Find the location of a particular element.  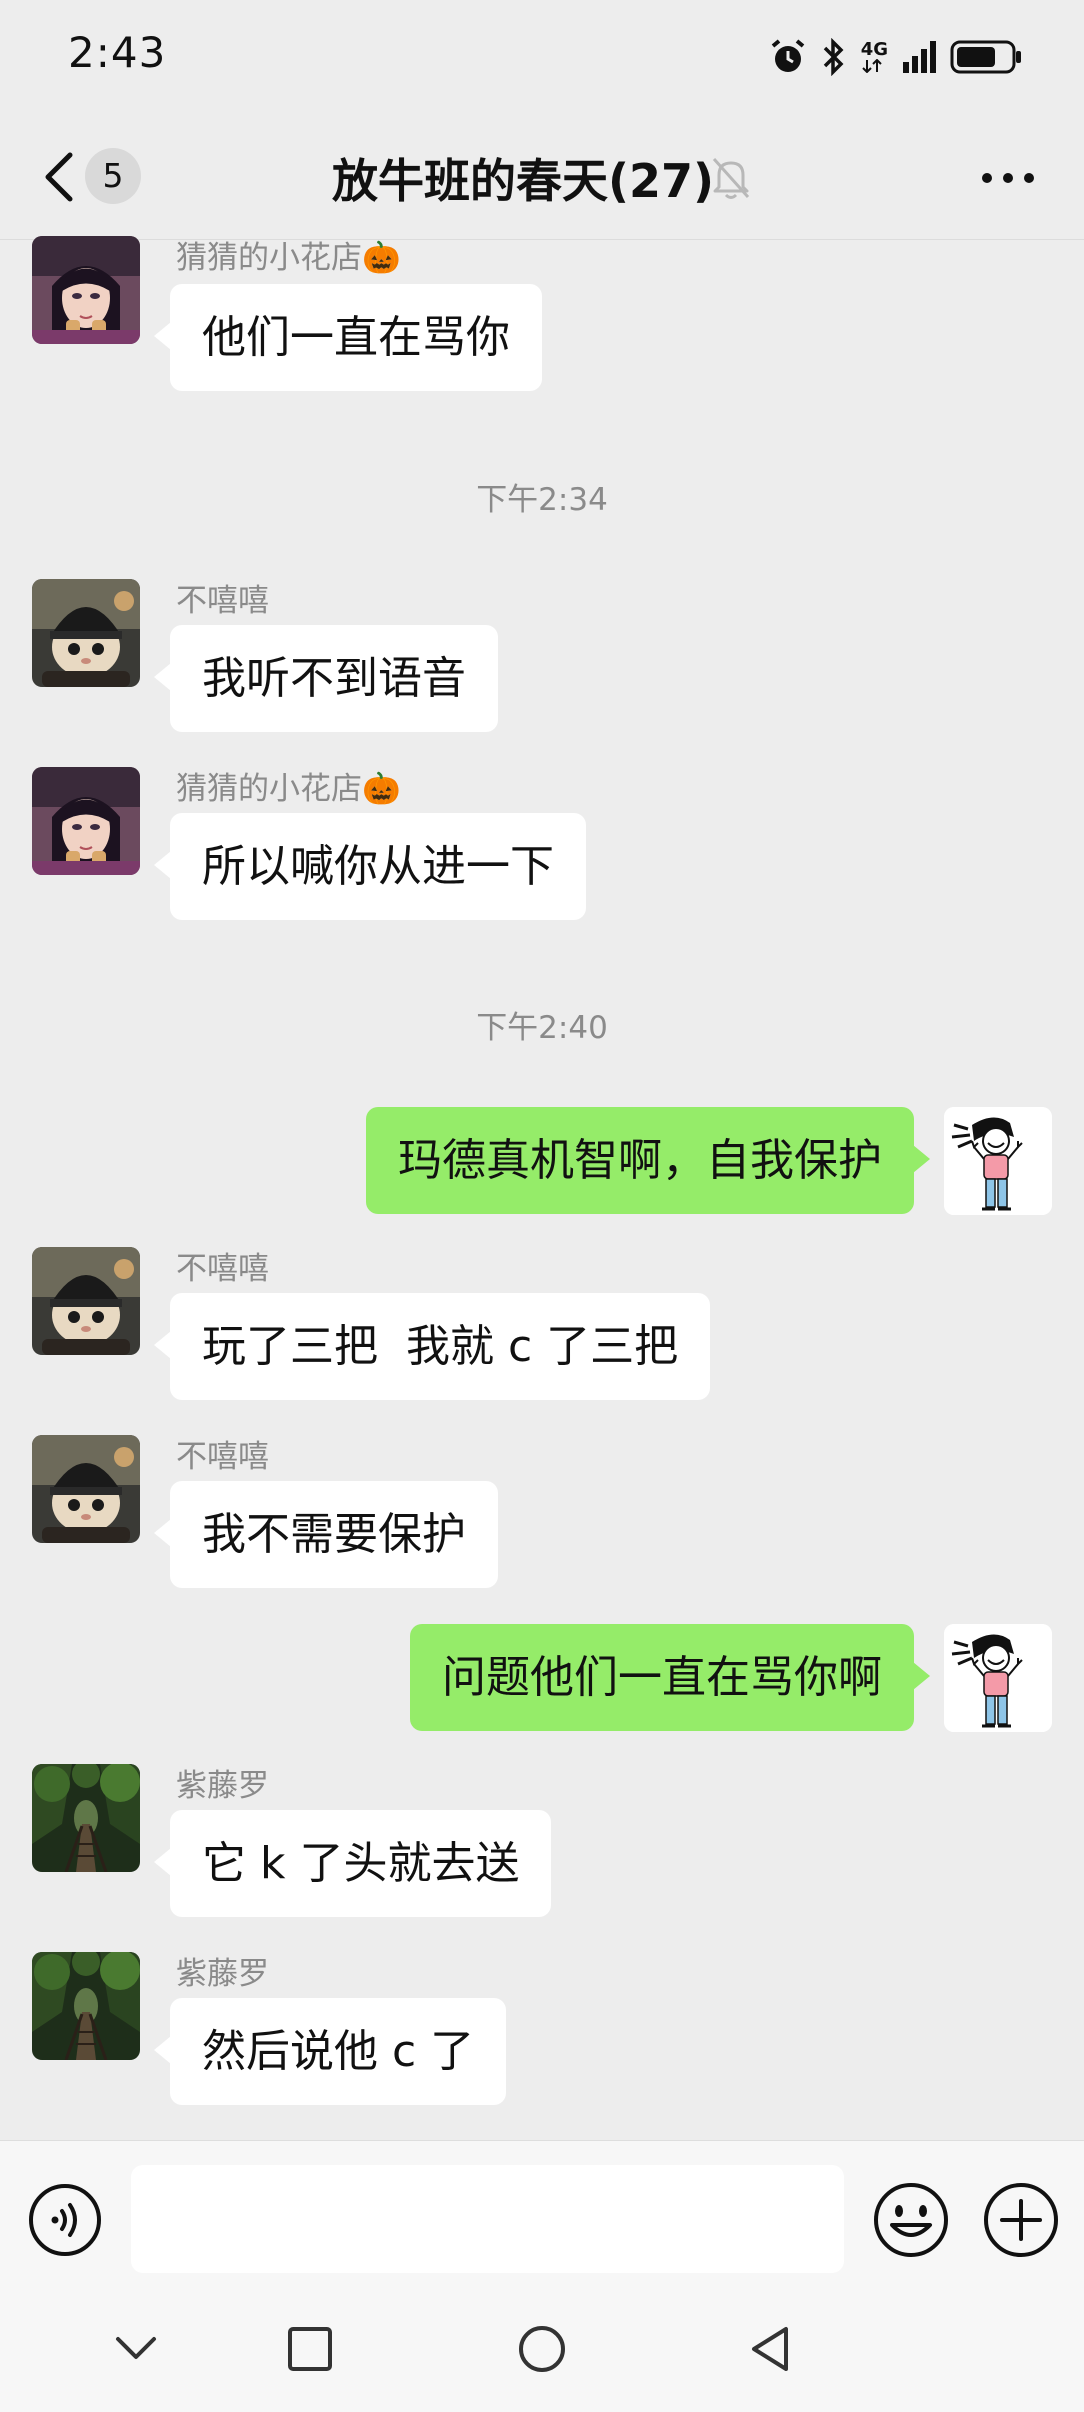

plus-icon is located at coordinates (1021, 2220).